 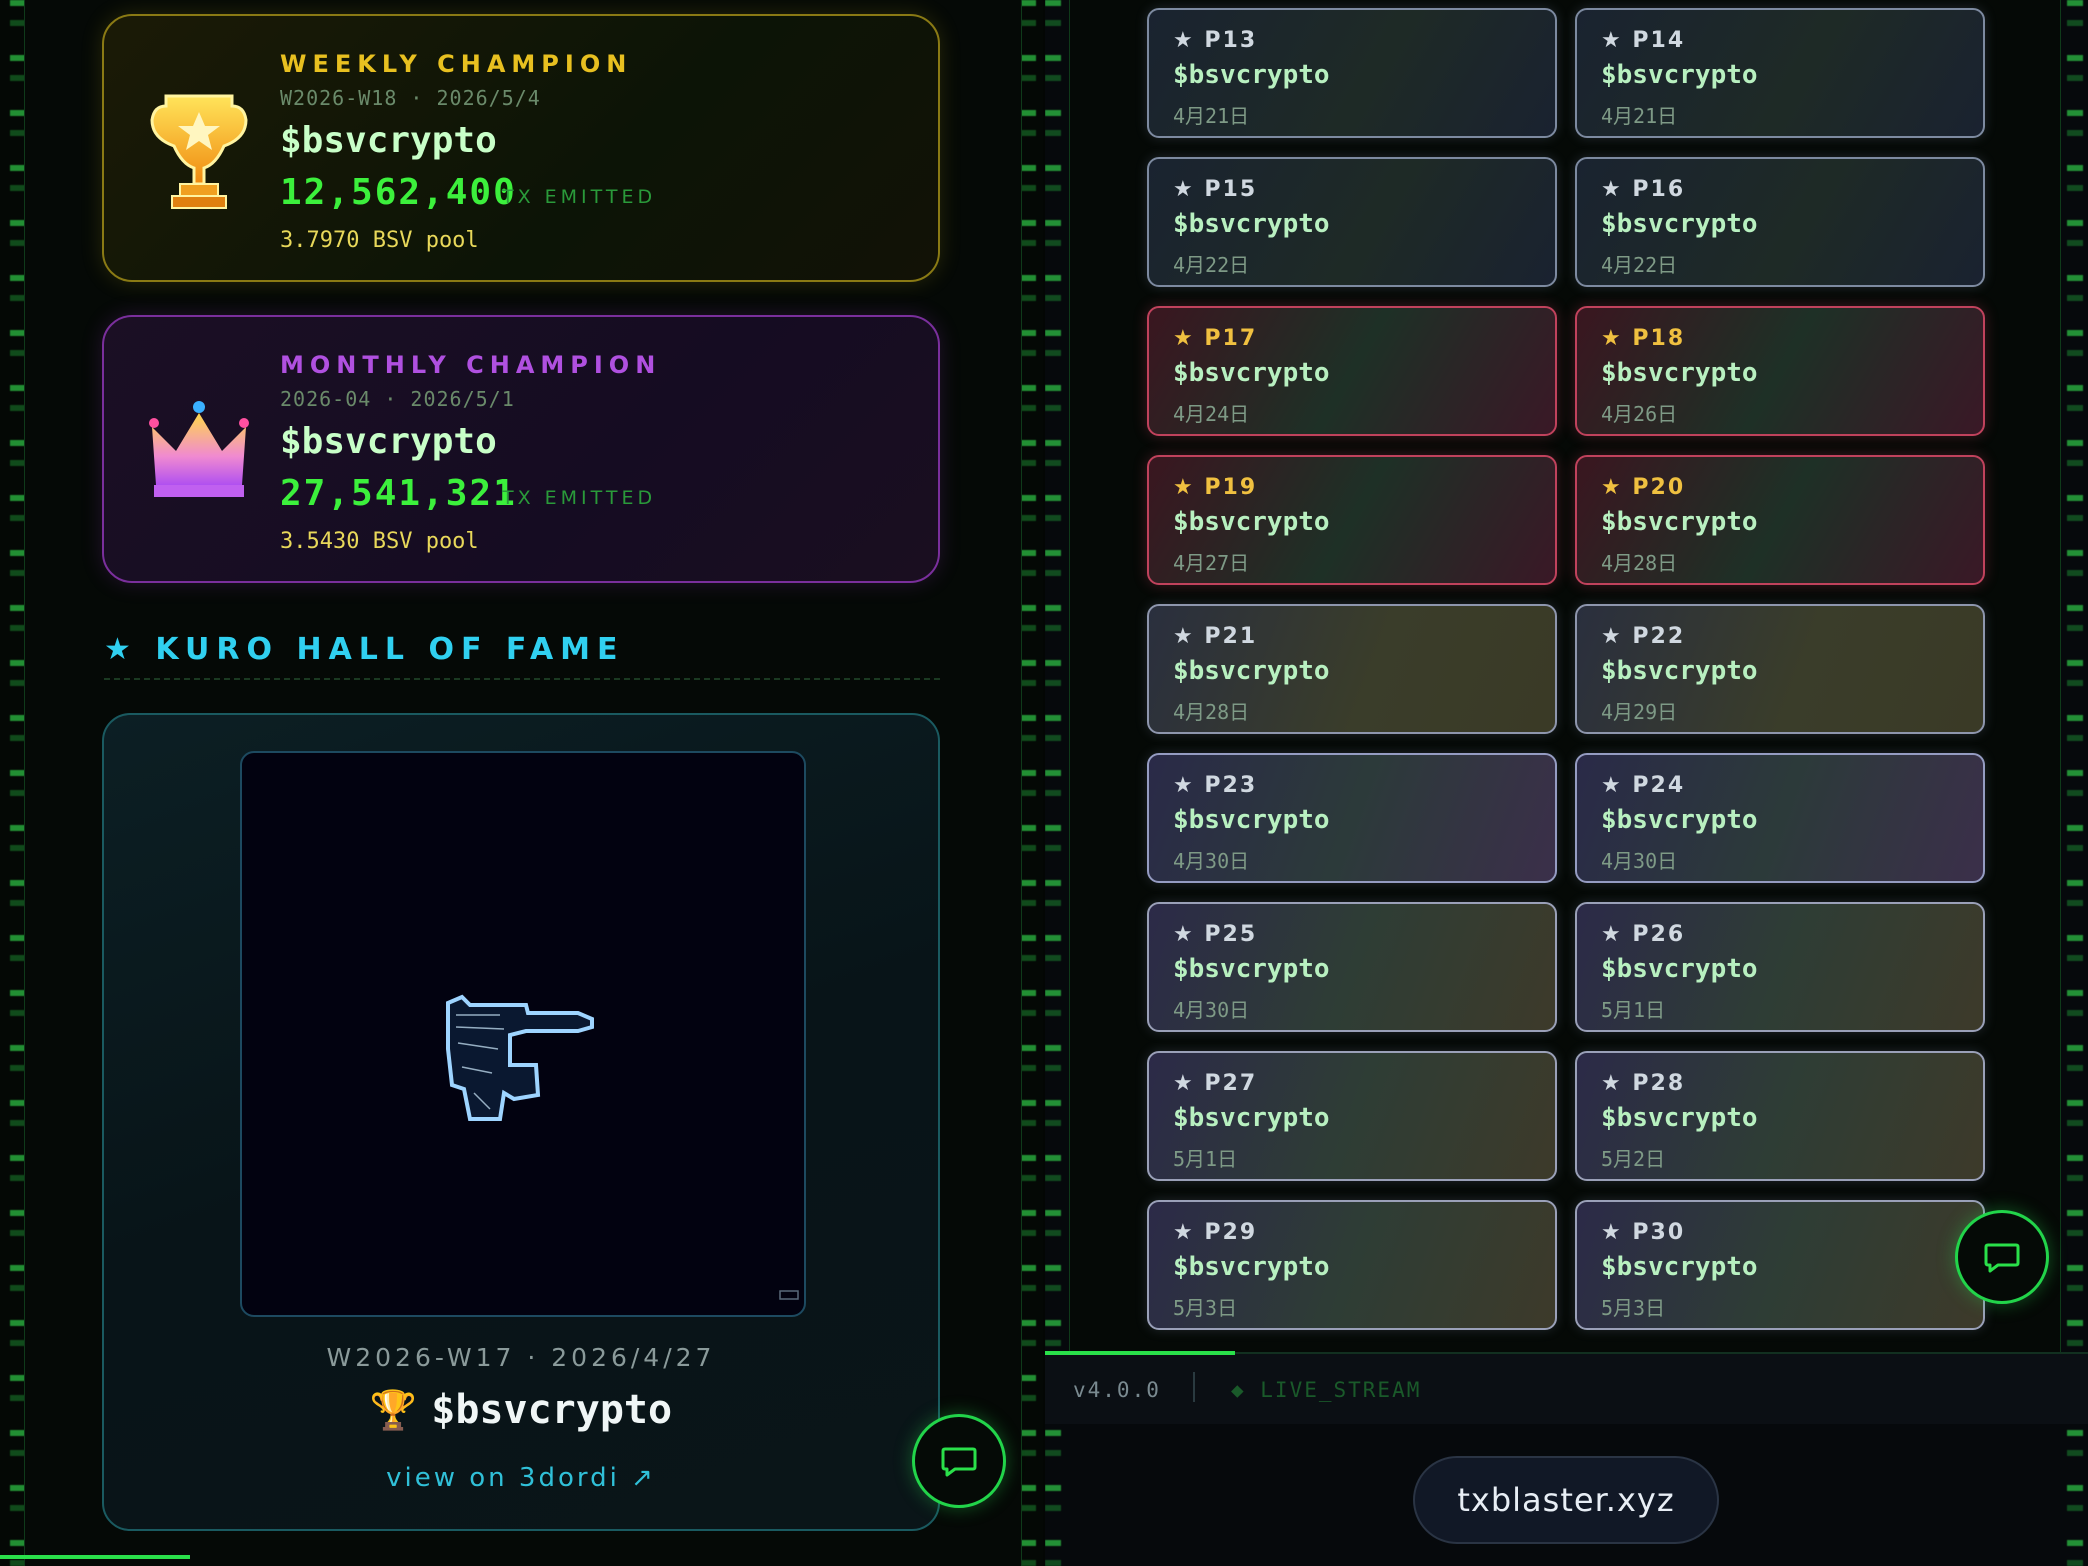 What do you see at coordinates (1566, 1500) in the screenshot?
I see `site-url-pill: txblaster.xyz` at bounding box center [1566, 1500].